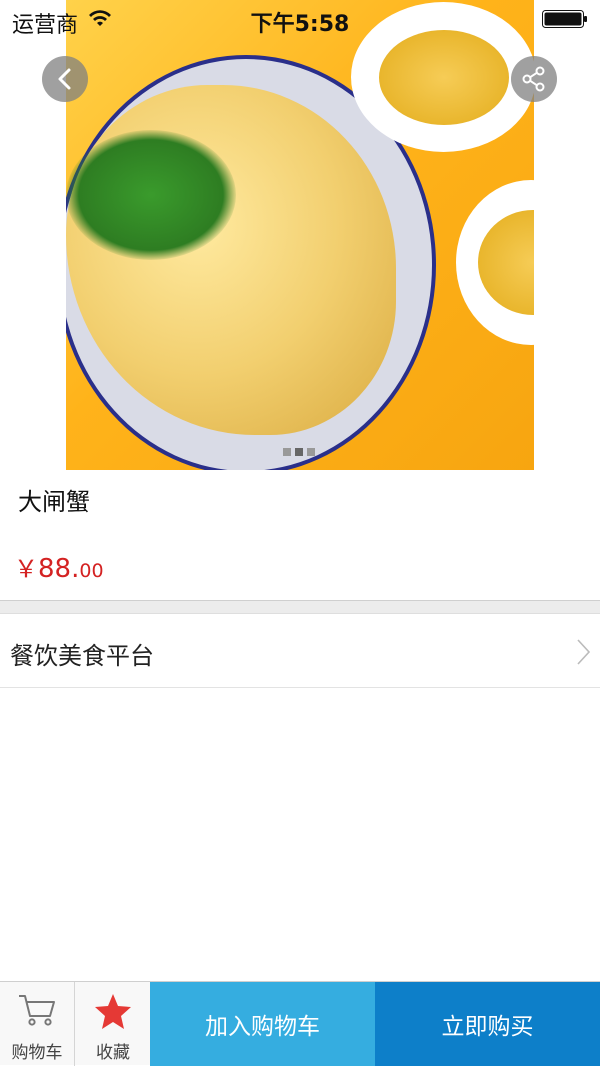 The width and height of the screenshot is (600, 1066). I want to click on price-cents: 00, so click(91, 571).